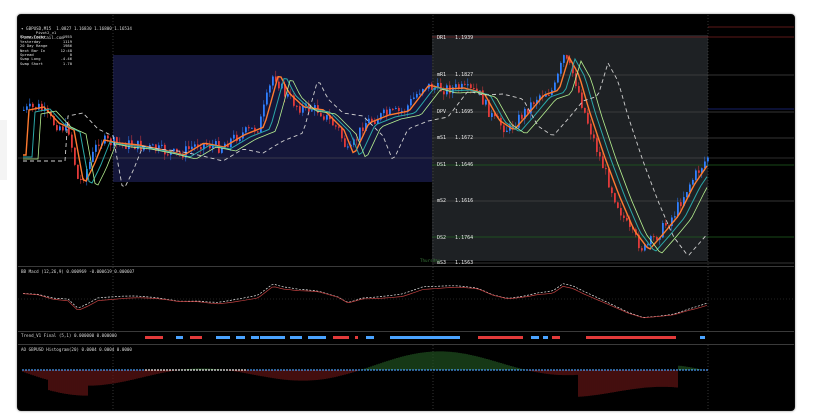  What do you see at coordinates (425, 337) in the screenshot?
I see `trend-bars` at bounding box center [425, 337].